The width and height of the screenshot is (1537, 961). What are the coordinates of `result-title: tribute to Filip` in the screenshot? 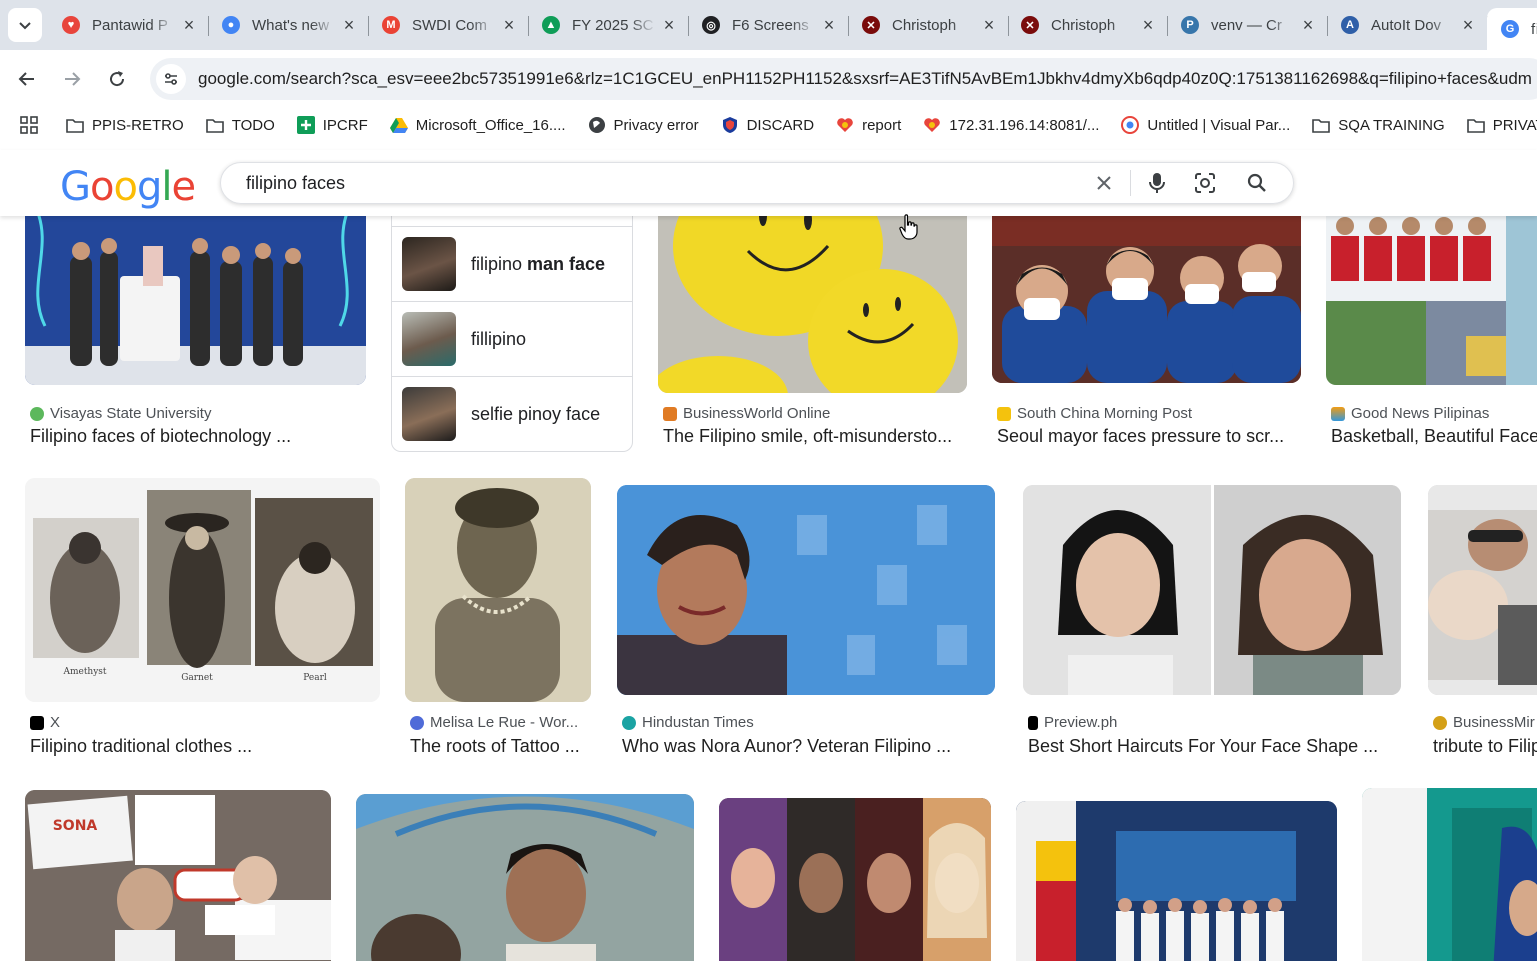 It's located at (1485, 746).